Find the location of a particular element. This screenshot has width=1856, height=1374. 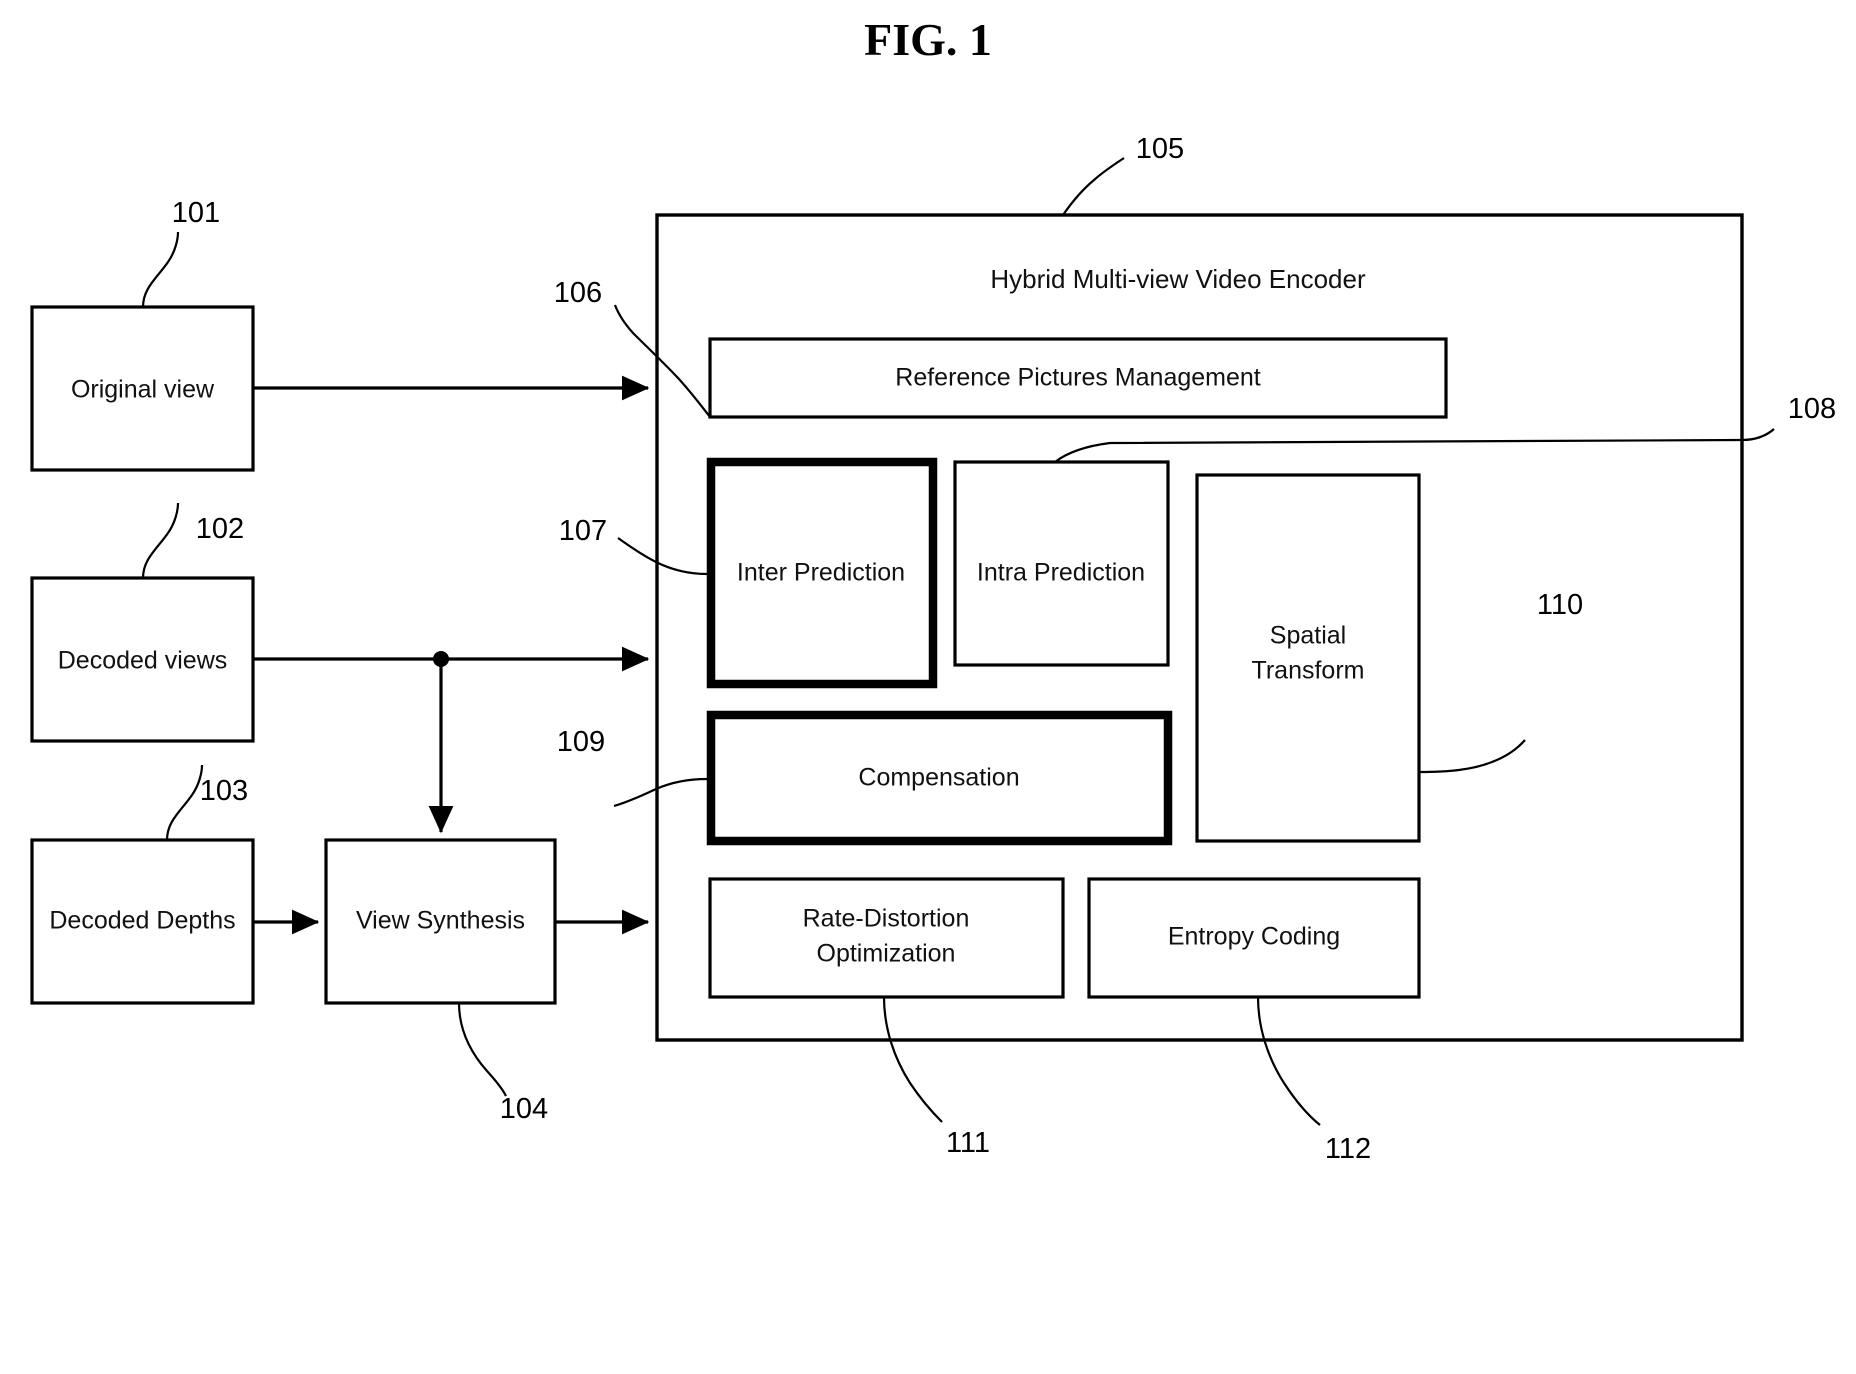

label-spatial-transform-line2: Transform is located at coordinates (1308, 671).